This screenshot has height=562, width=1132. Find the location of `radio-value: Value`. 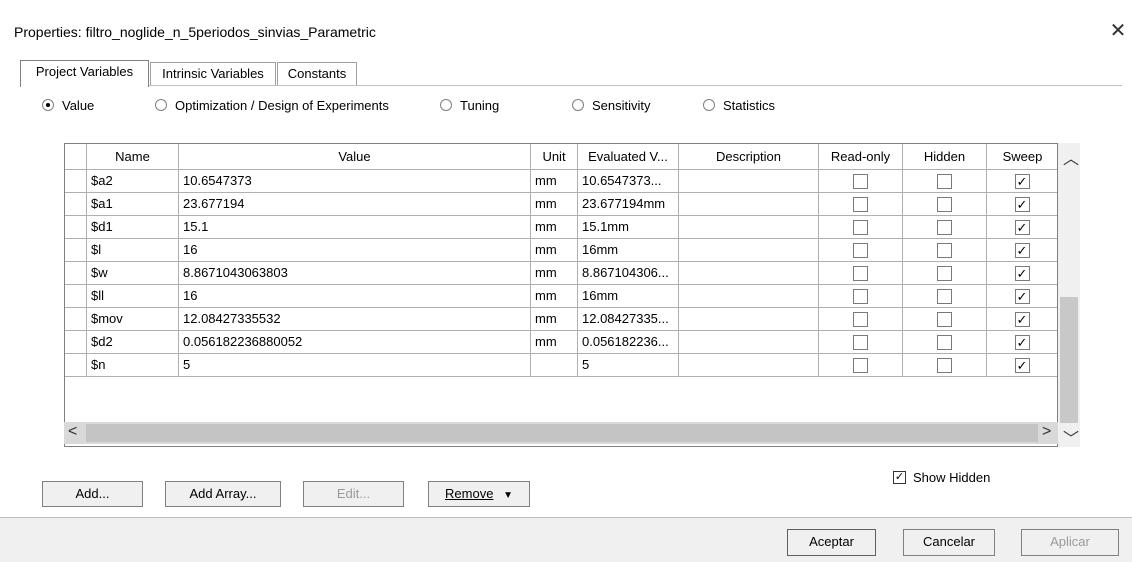

radio-value: Value is located at coordinates (68, 105).